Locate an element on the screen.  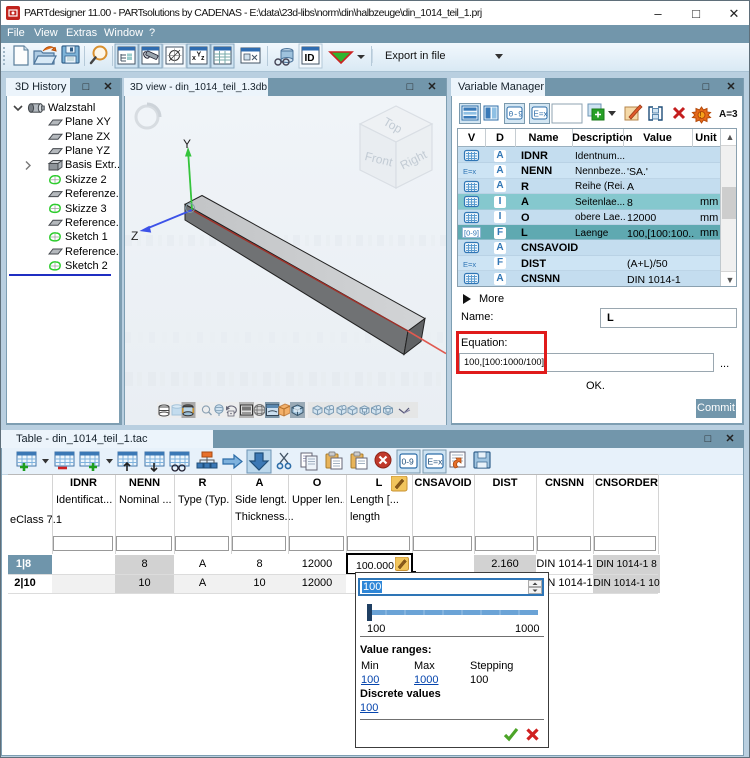
svg-text: z is located at coordinates (203, 58).